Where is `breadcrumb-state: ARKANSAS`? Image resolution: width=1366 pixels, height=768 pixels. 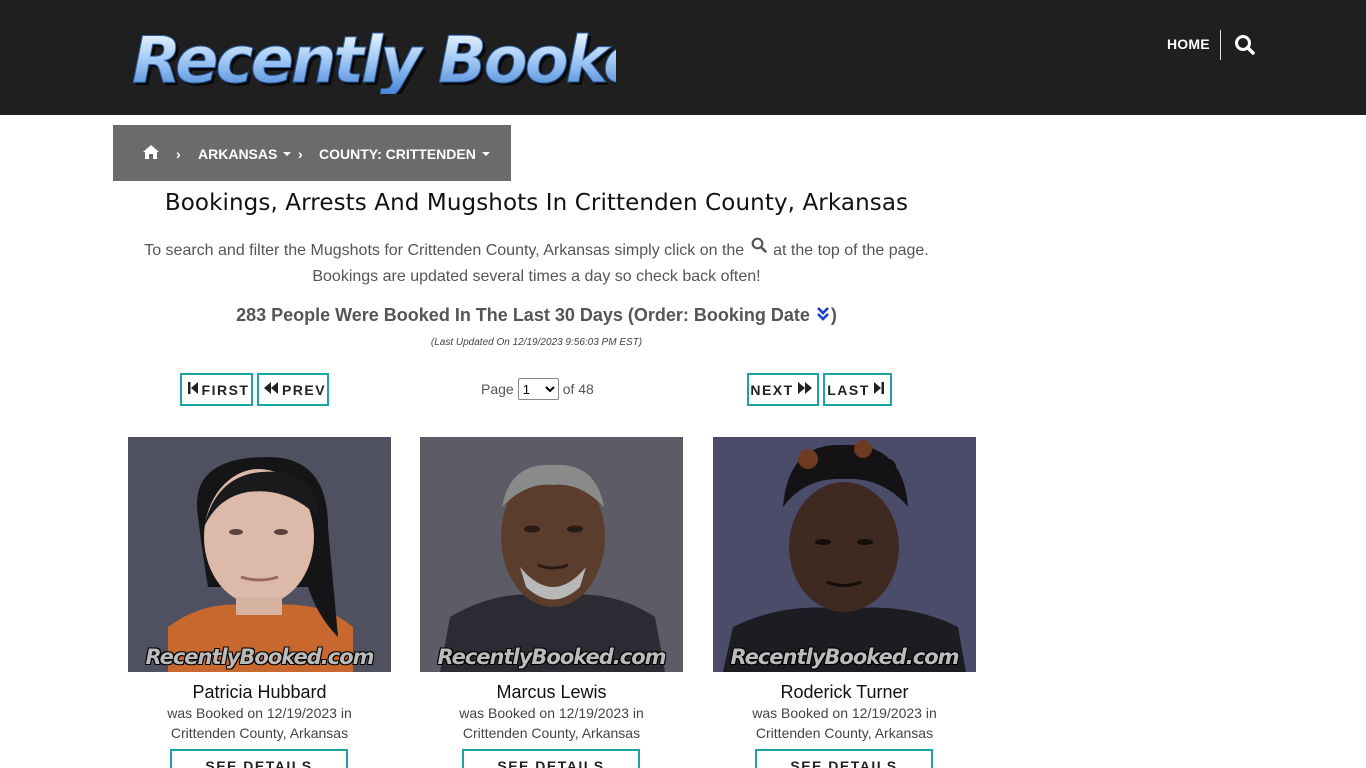 breadcrumb-state: ARKANSAS is located at coordinates (245, 154).